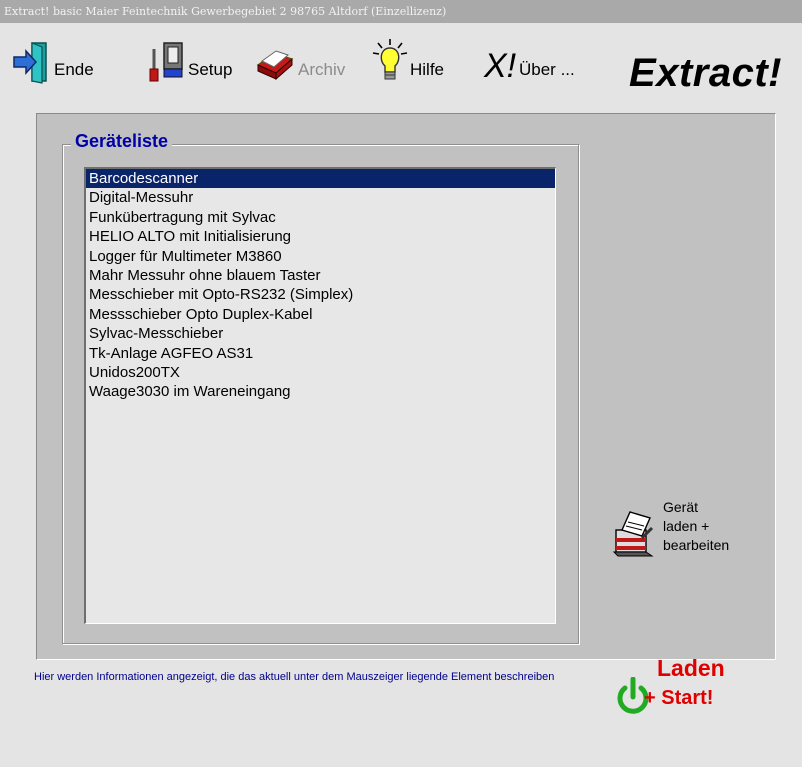 The image size is (802, 767). What do you see at coordinates (275, 65) in the screenshot?
I see `archive-books-icon` at bounding box center [275, 65].